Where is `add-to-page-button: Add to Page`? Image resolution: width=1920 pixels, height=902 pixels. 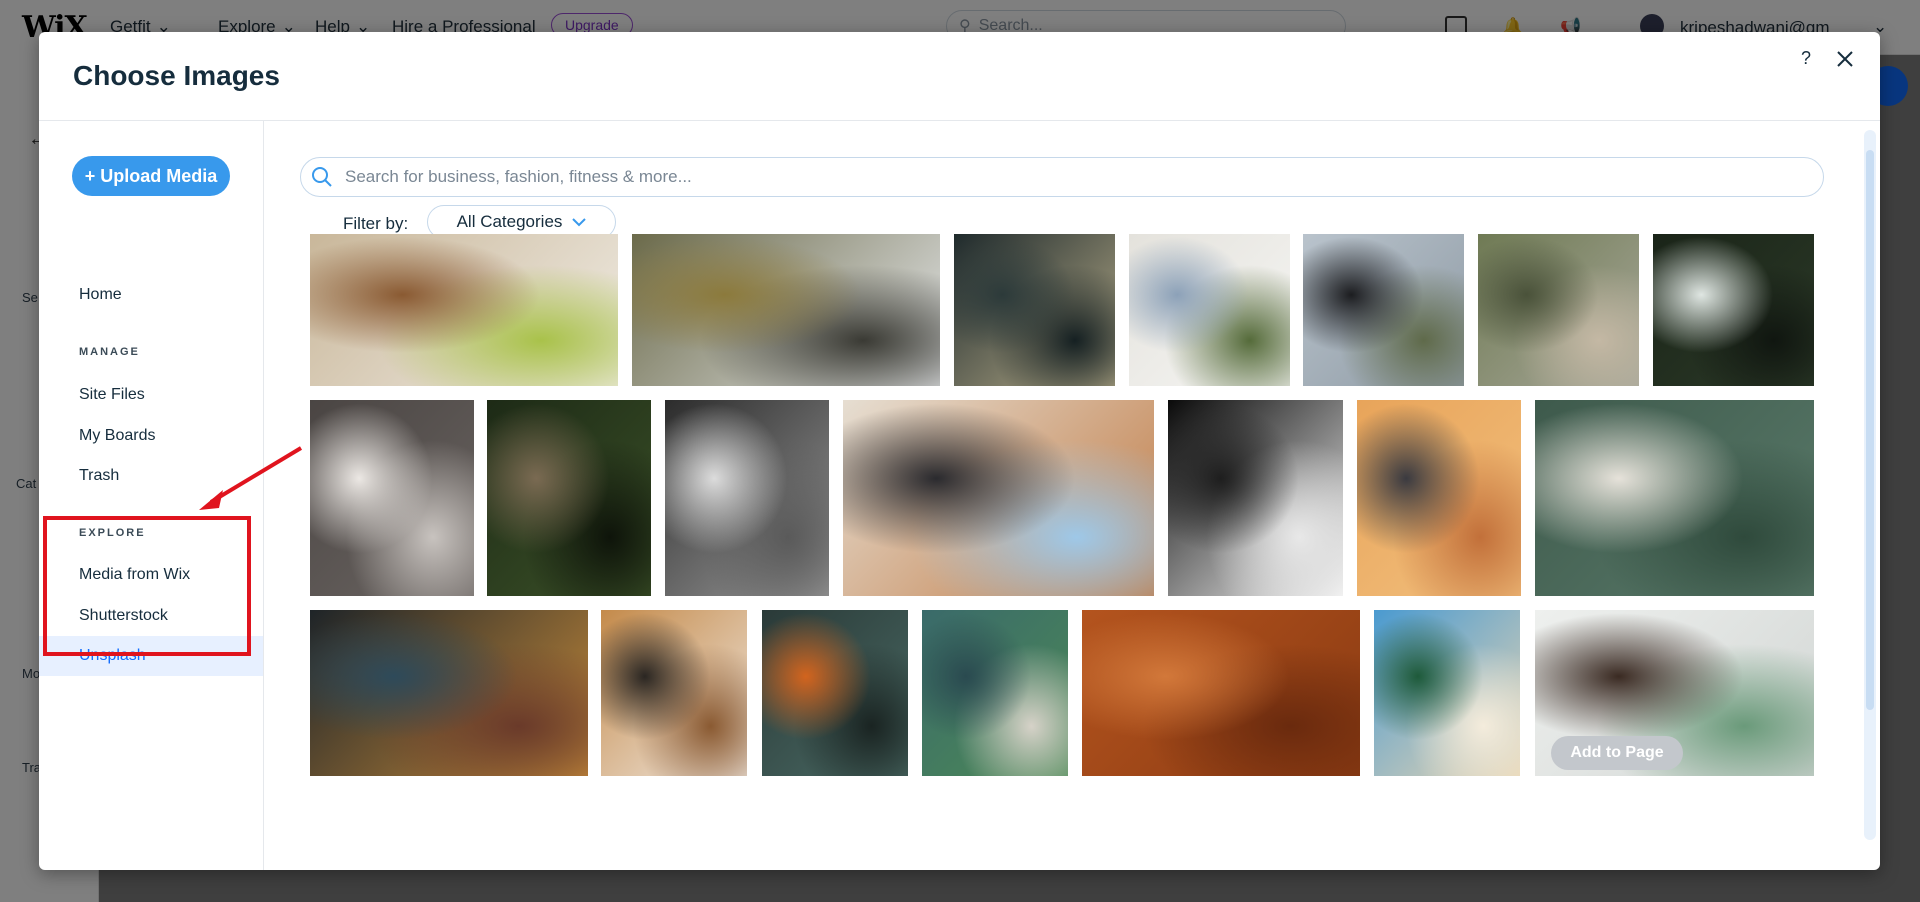 add-to-page-button: Add to Page is located at coordinates (1617, 753).